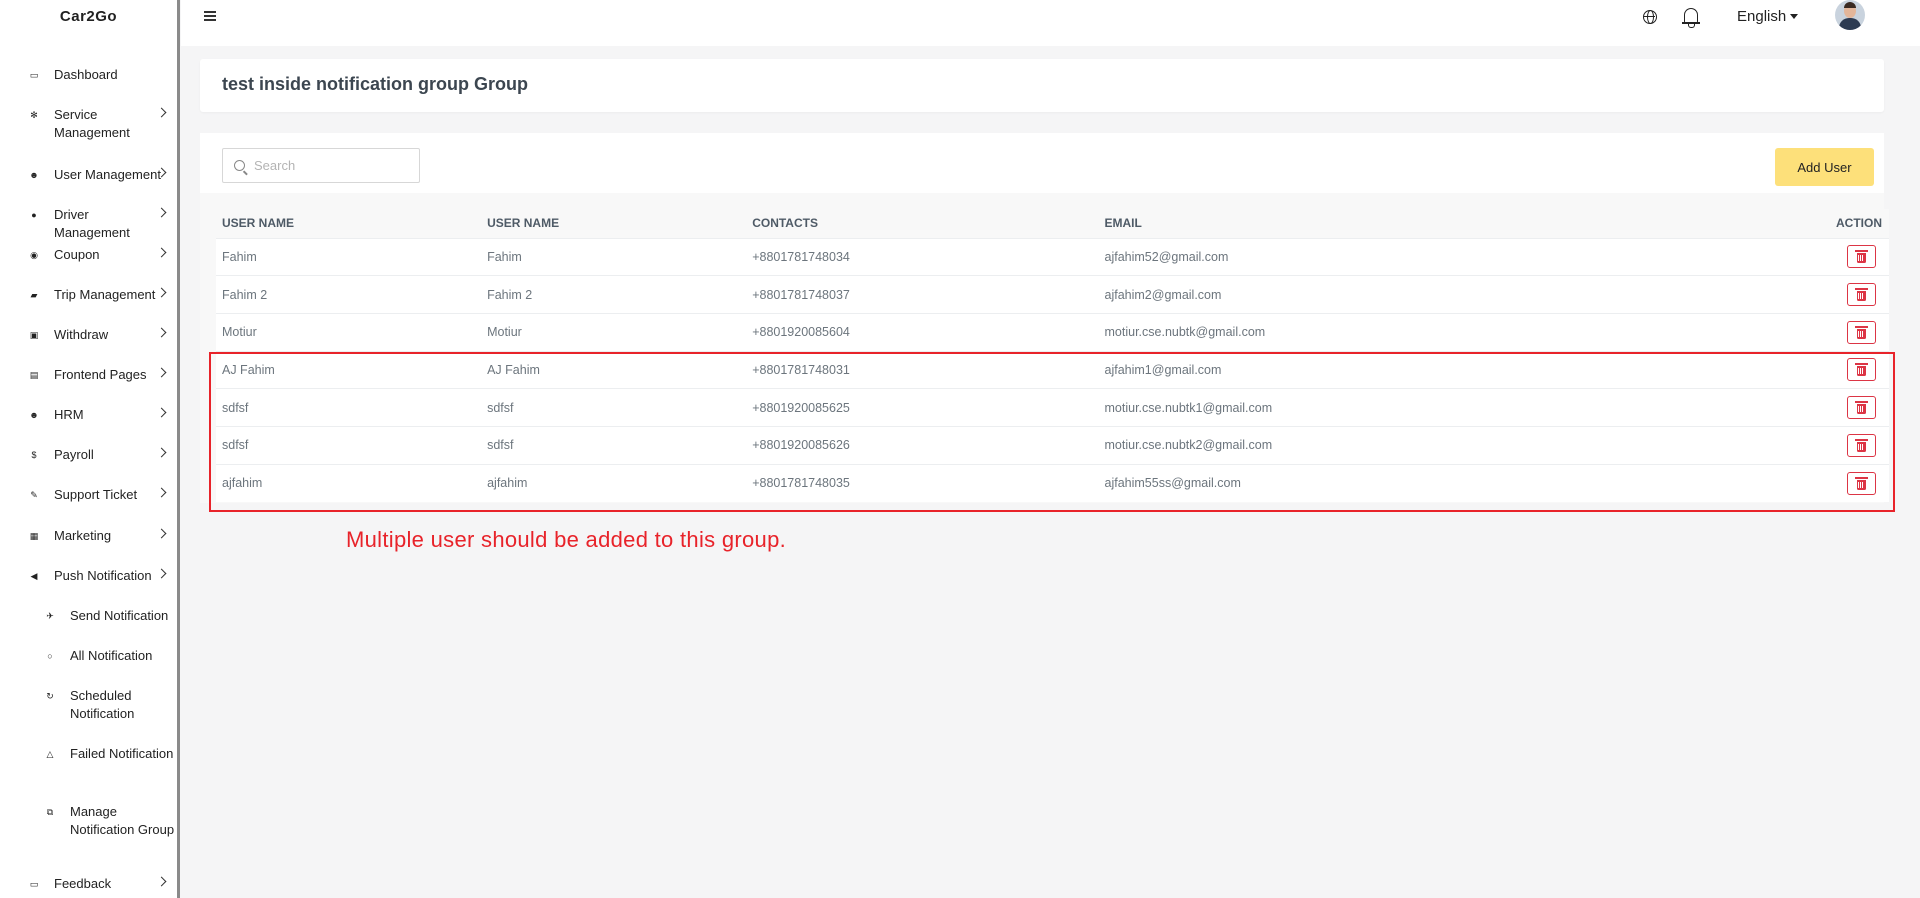 The width and height of the screenshot is (1920, 898). What do you see at coordinates (88, 415) in the screenshot?
I see `sidebar-item-hrm: ☻ HRM` at bounding box center [88, 415].